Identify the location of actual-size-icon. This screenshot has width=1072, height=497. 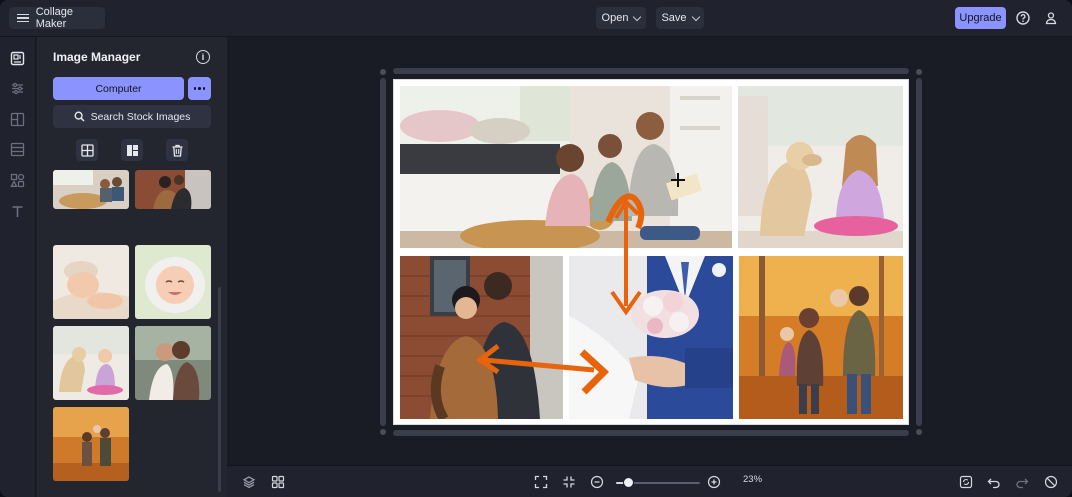
(569, 482).